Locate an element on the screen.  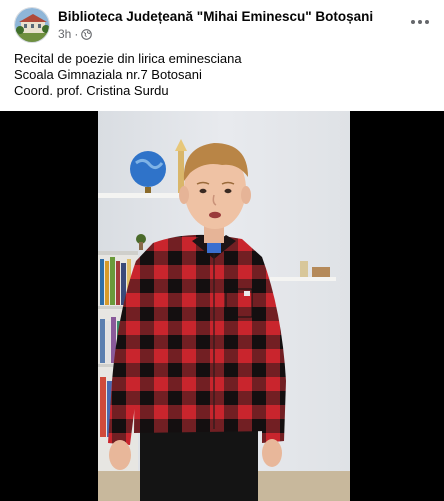
post-meta: 3h · is located at coordinates (75, 34).